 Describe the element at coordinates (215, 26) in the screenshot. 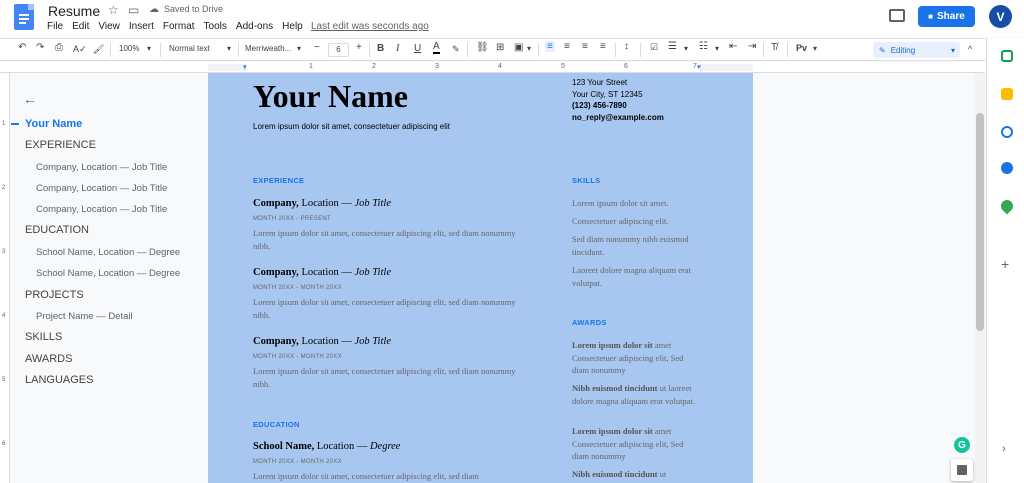

I see `menu-tools: Tools` at that location.